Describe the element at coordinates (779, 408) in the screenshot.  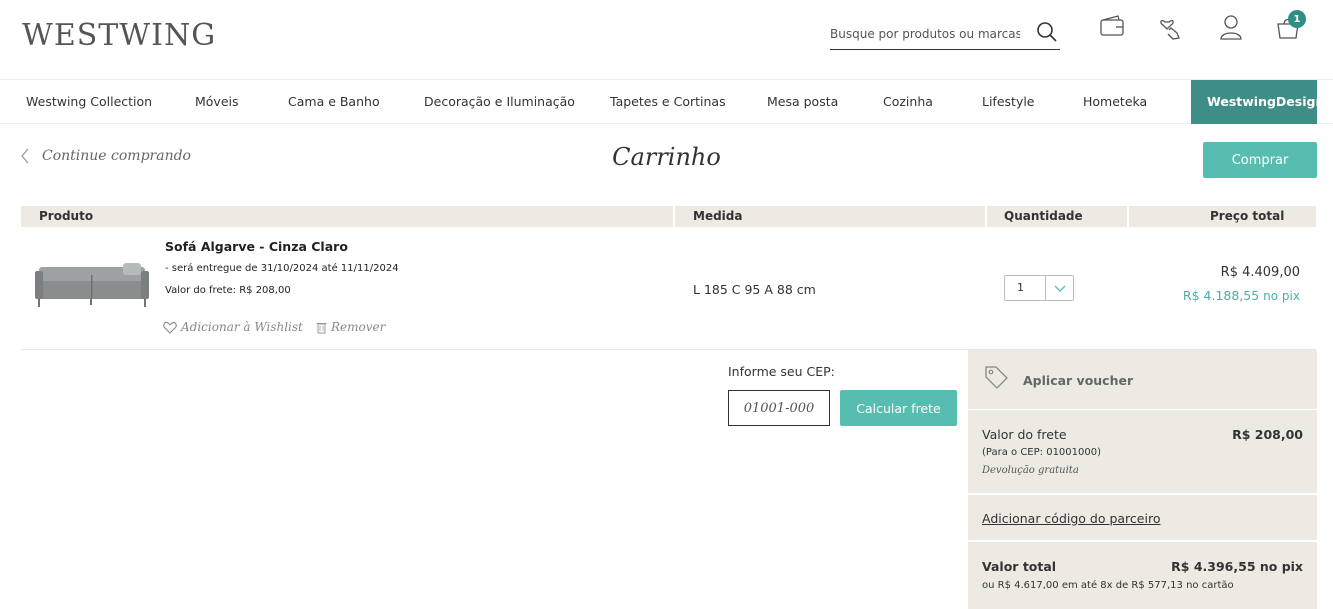
I see `cep-input` at that location.